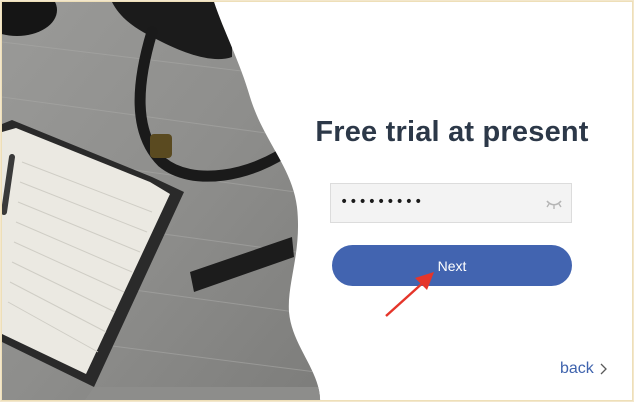 The image size is (634, 402). I want to click on eye-closed-icon, so click(554, 203).